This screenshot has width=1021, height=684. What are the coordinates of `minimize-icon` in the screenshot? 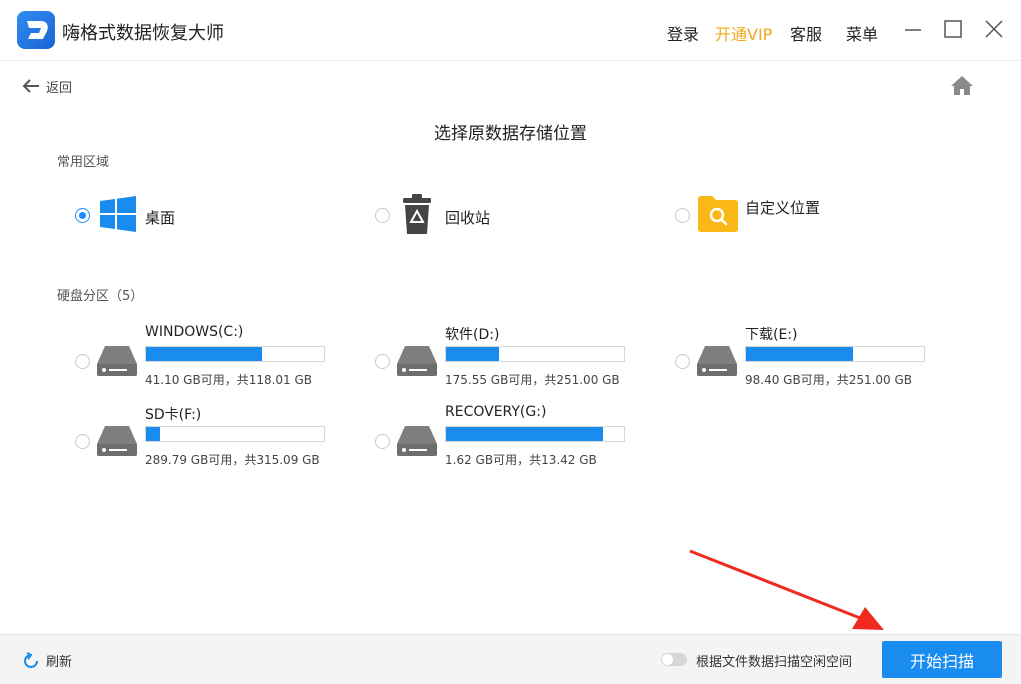 It's located at (913, 30).